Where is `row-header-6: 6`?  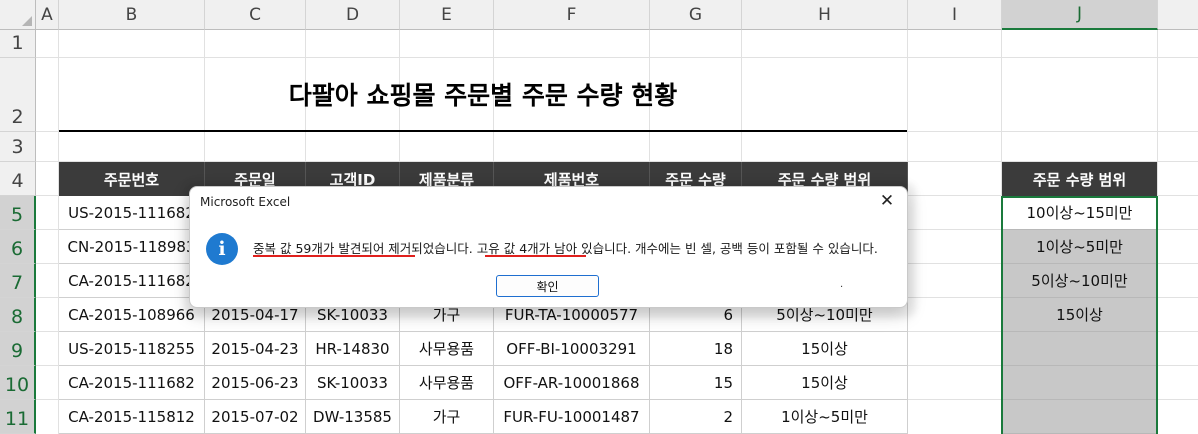
row-header-6: 6 is located at coordinates (18, 247).